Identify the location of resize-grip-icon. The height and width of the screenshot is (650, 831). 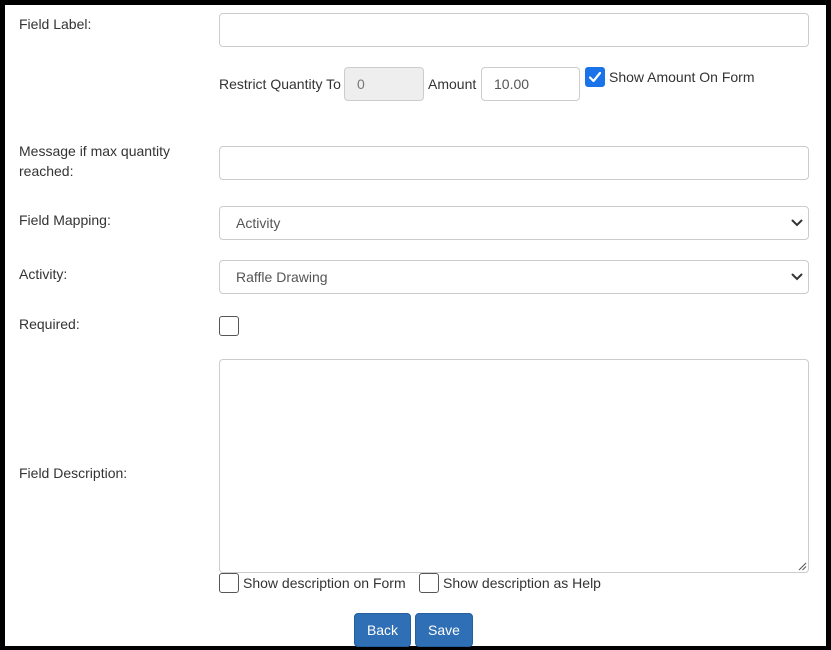
(802, 566).